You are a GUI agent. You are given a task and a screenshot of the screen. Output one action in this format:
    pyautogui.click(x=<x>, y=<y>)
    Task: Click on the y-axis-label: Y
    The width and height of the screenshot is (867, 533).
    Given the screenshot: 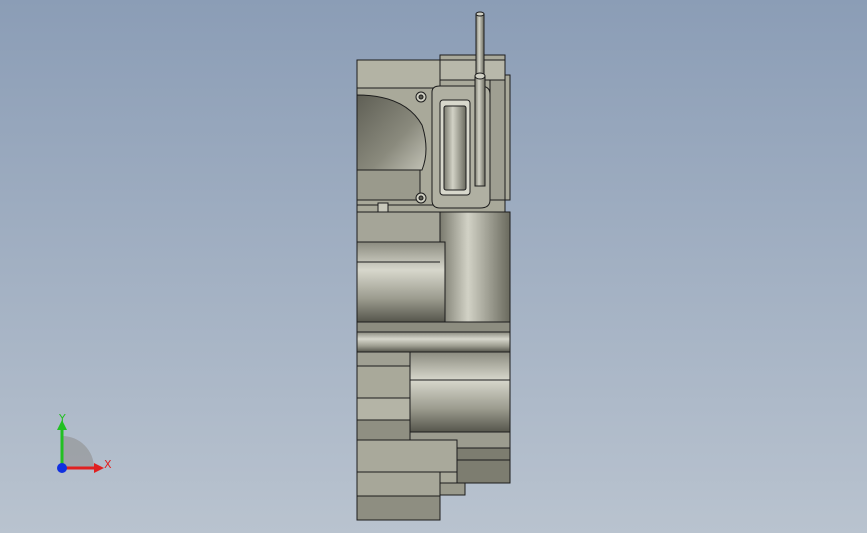 What is the action you would take?
    pyautogui.click(x=62, y=418)
    